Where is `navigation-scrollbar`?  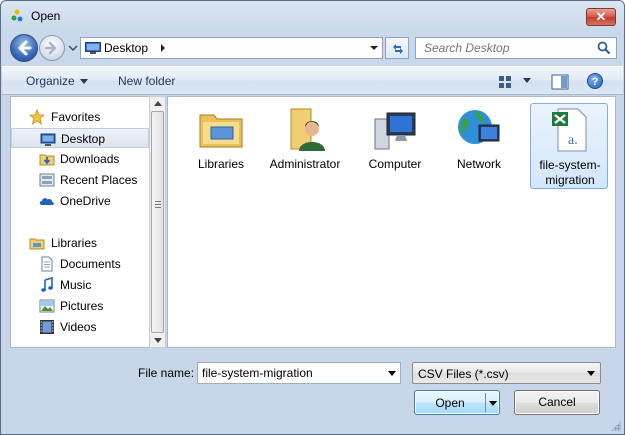 navigation-scrollbar is located at coordinates (157, 222).